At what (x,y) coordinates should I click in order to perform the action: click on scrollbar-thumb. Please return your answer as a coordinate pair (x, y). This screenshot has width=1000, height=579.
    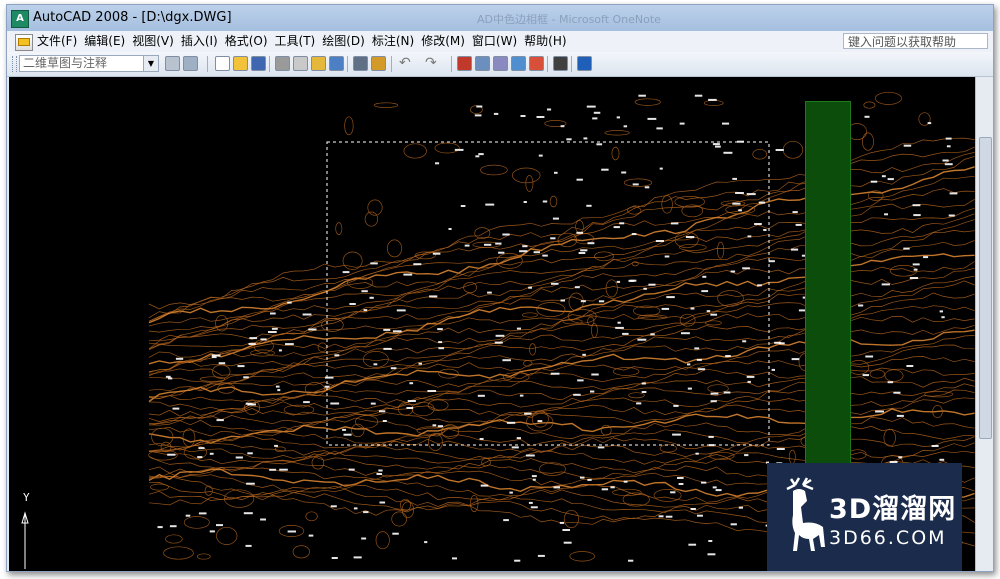
    Looking at the image, I should click on (985, 288).